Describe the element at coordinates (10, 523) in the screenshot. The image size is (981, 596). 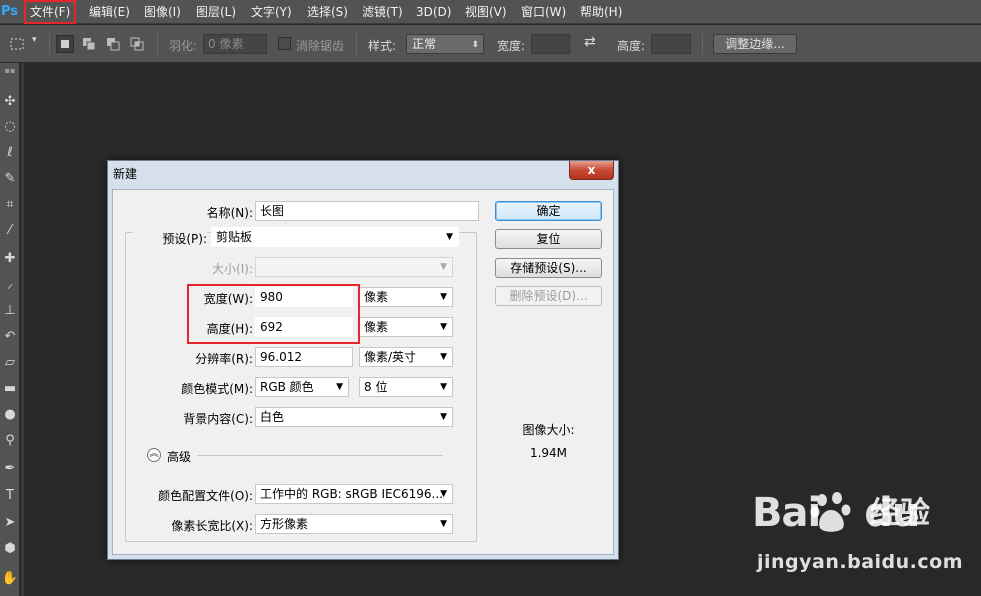
I see `path-select-tool-icon: ➤` at that location.